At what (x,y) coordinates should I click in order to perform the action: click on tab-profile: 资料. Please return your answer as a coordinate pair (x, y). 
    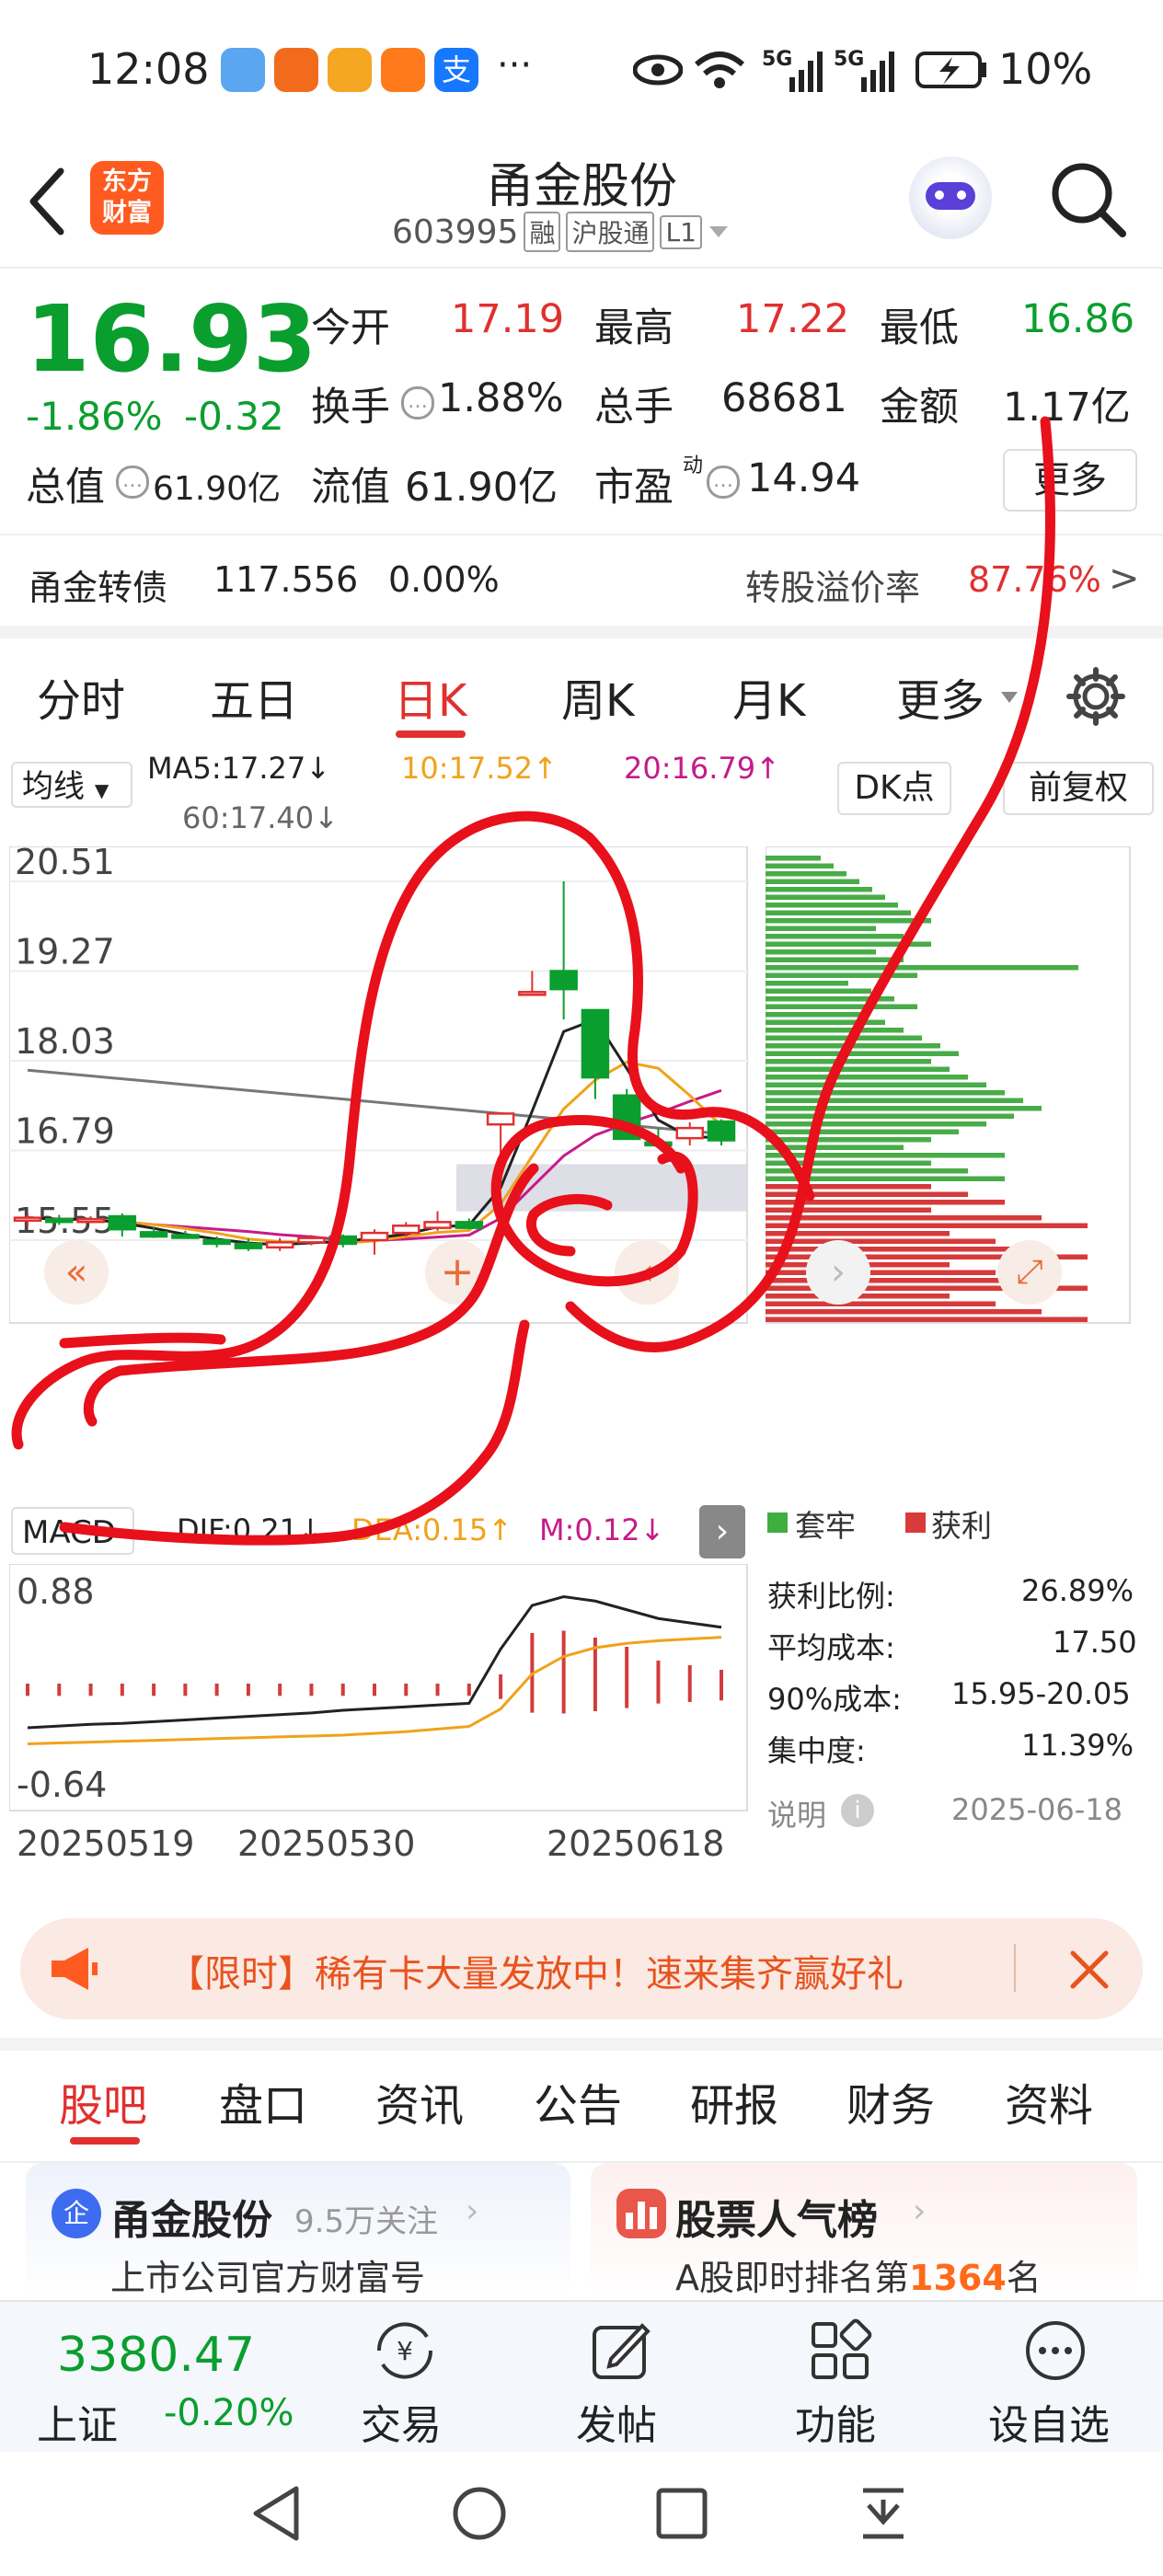
    Looking at the image, I should click on (1049, 2101).